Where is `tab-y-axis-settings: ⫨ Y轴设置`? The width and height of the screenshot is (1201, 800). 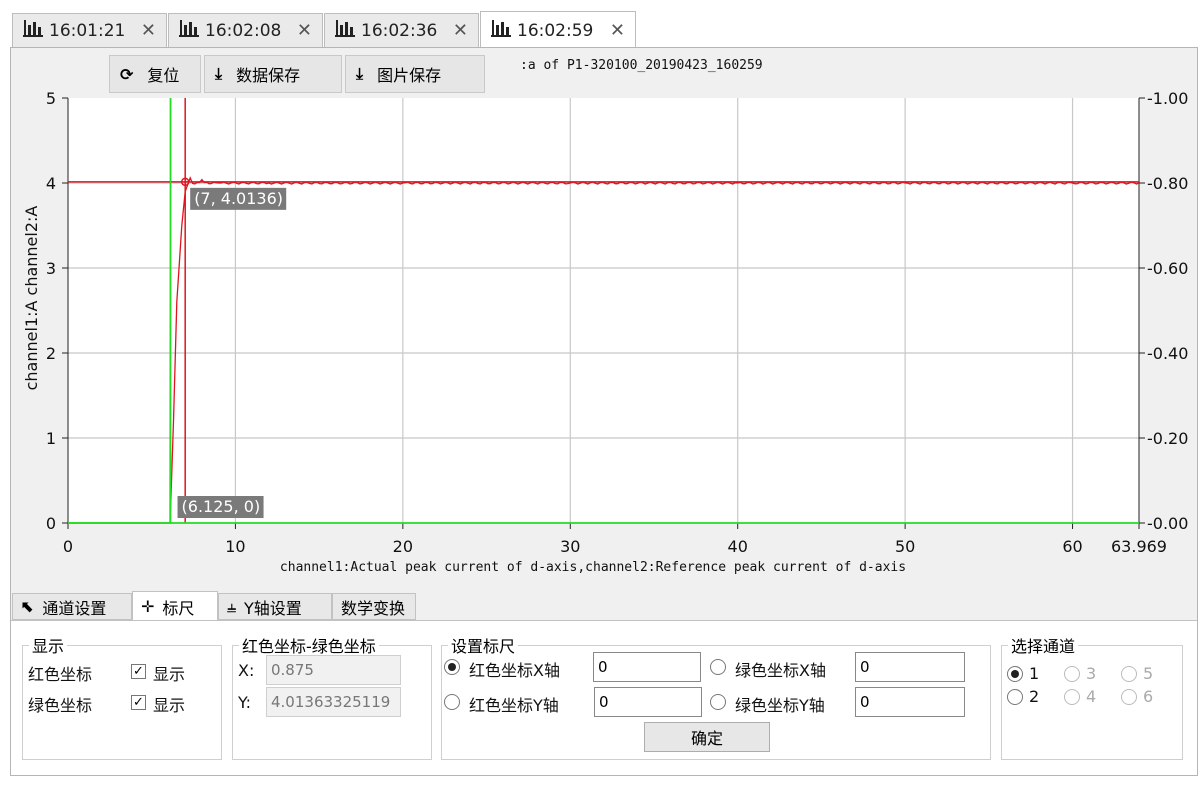
tab-y-axis-settings: ⫨ Y轴设置 is located at coordinates (275, 606).